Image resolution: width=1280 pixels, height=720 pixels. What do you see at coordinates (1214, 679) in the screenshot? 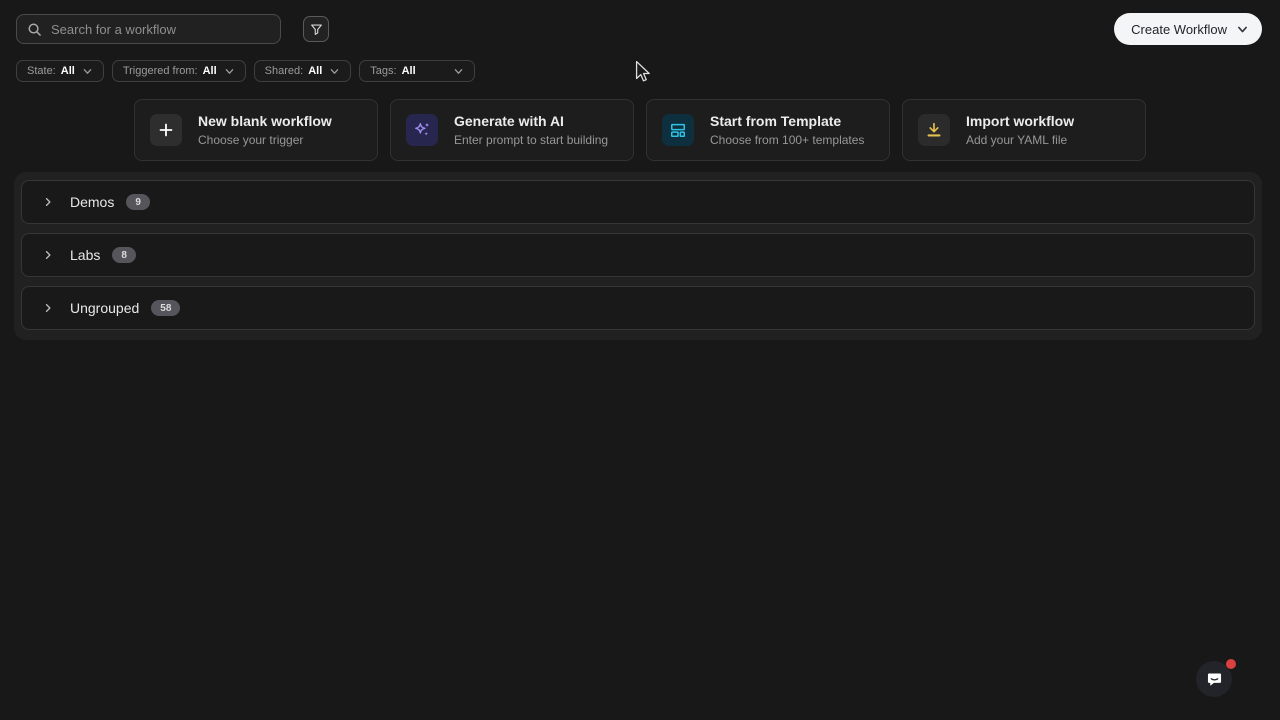
I see `chat-bubble-icon` at bounding box center [1214, 679].